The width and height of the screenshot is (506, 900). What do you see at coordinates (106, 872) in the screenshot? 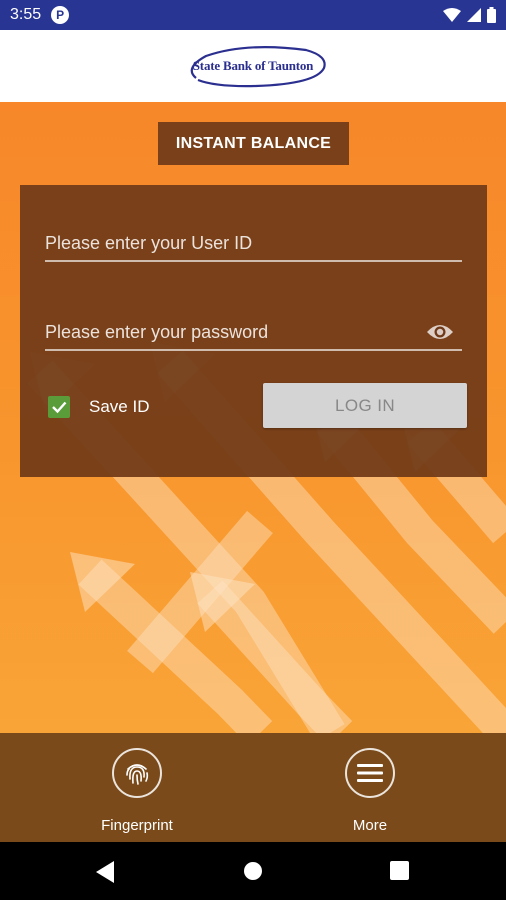
I see `back-icon` at bounding box center [106, 872].